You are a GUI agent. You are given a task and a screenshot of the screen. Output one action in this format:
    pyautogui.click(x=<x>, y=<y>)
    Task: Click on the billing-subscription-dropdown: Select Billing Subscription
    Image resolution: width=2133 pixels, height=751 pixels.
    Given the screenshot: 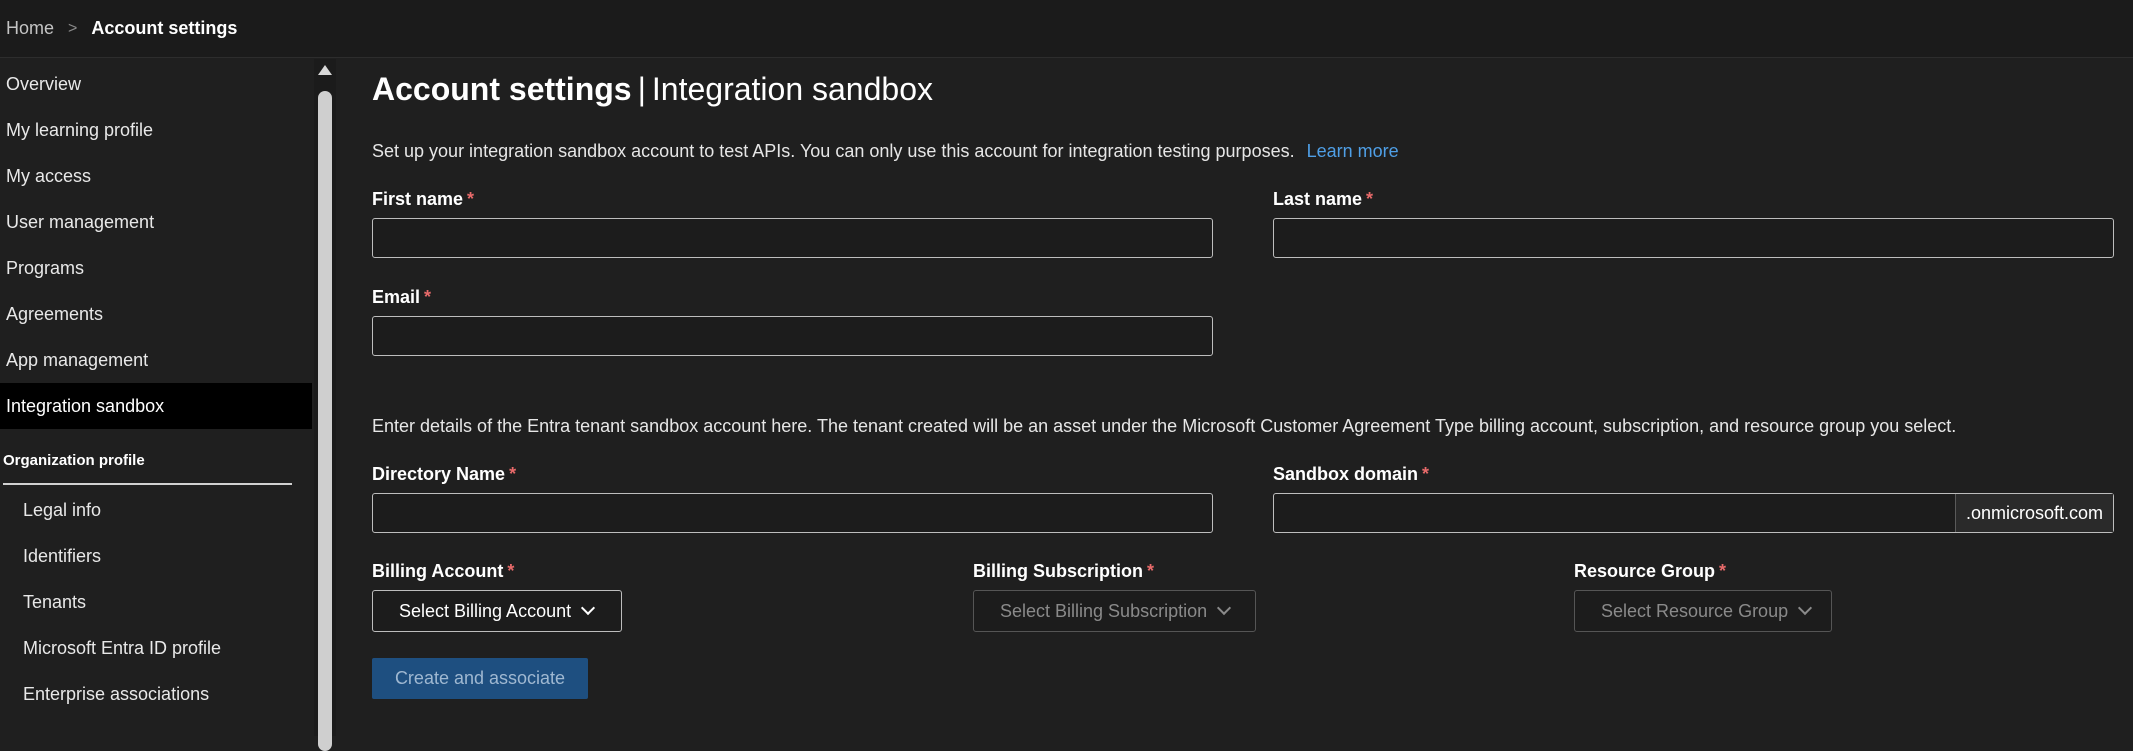 What is the action you would take?
    pyautogui.click(x=1114, y=611)
    